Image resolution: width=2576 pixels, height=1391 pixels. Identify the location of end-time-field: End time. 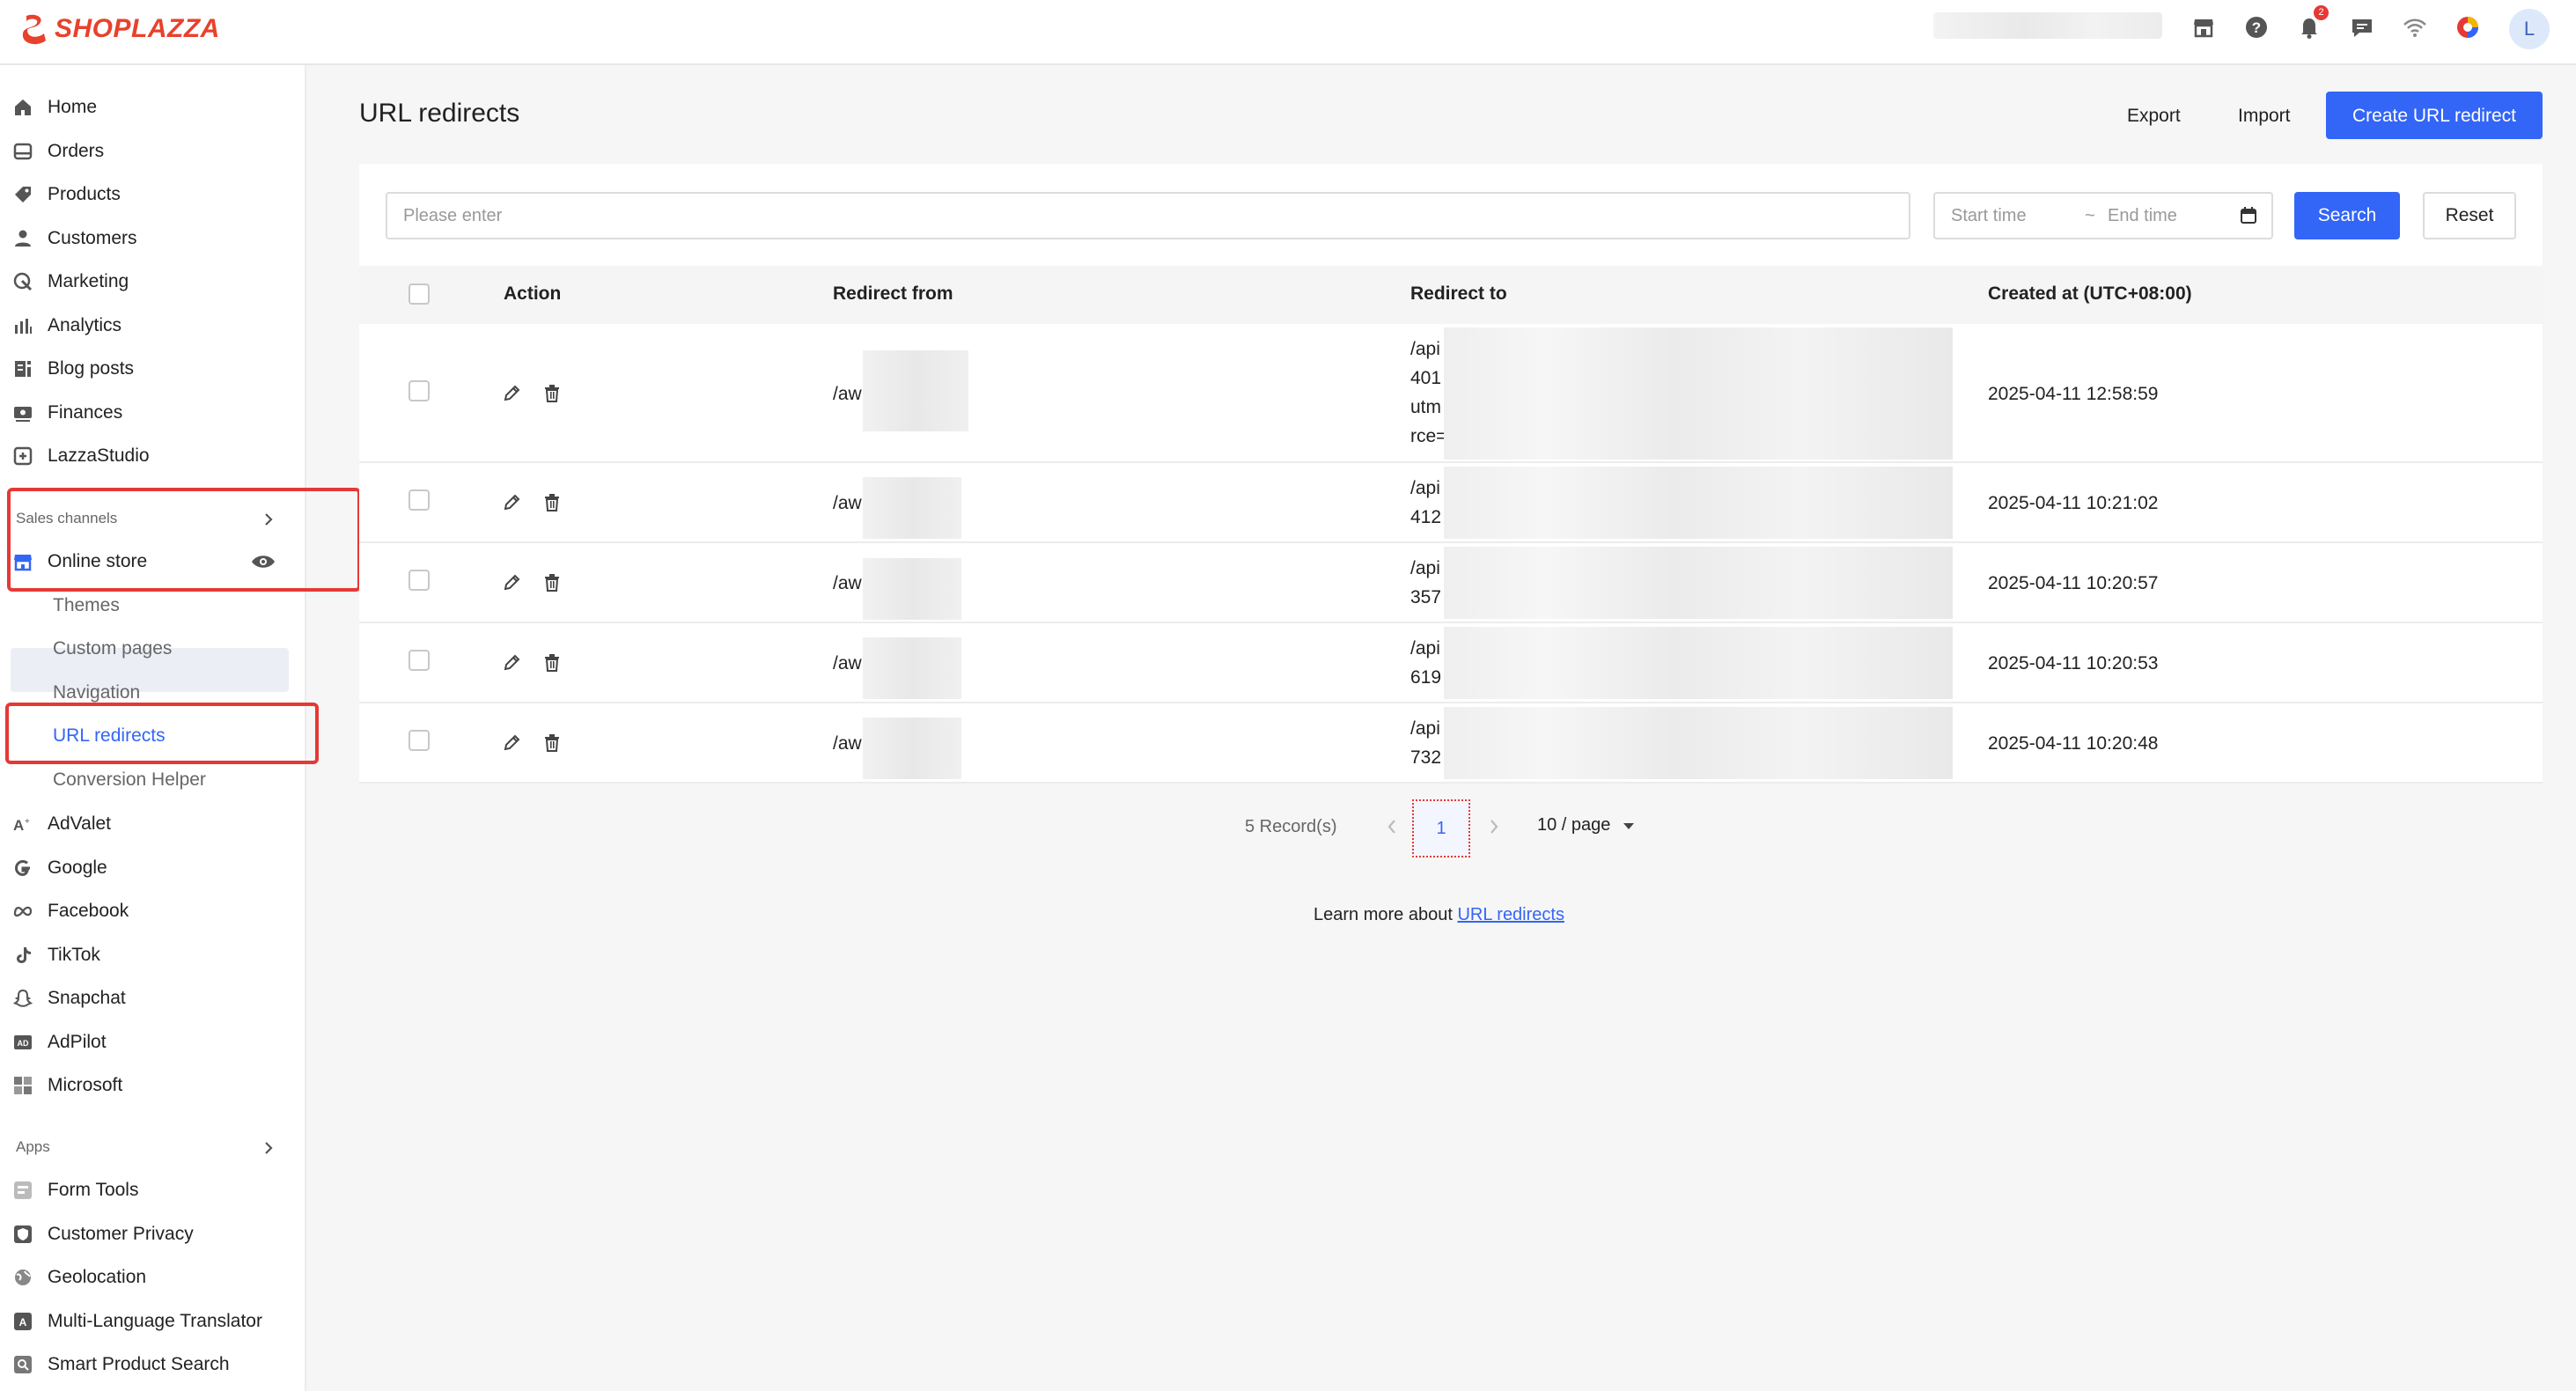
(2142, 216).